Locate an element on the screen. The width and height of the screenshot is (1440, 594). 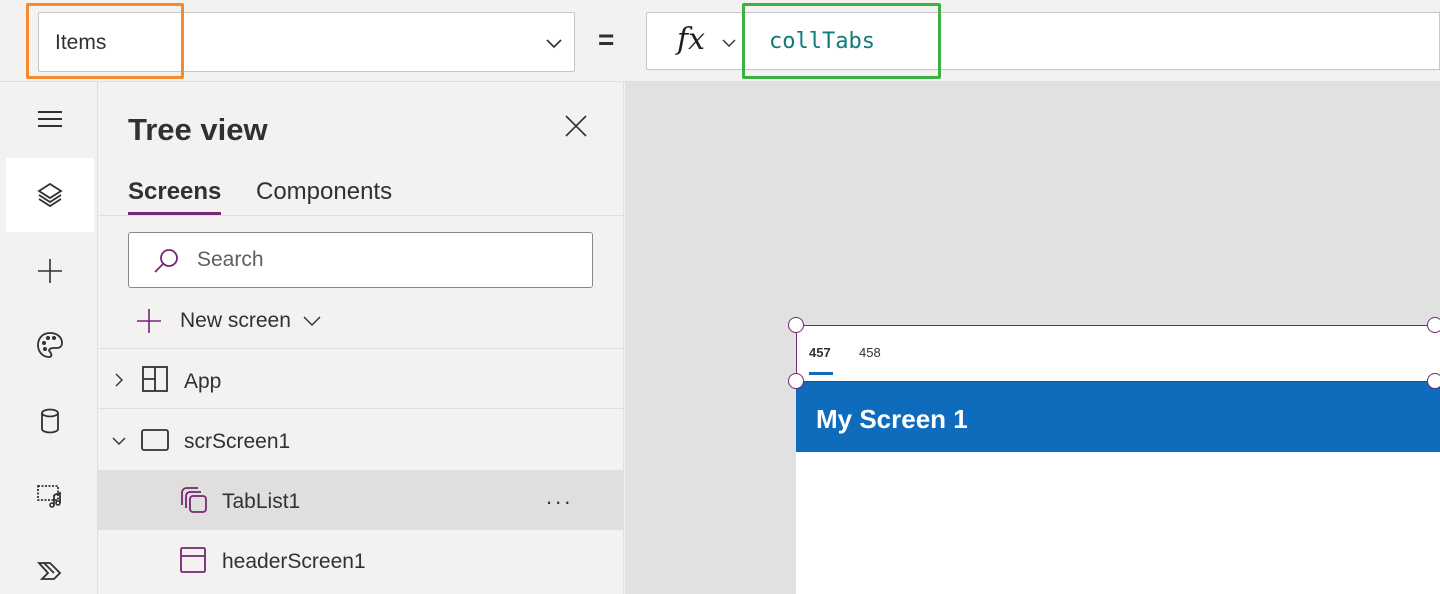
data-icon is located at coordinates (50, 421).